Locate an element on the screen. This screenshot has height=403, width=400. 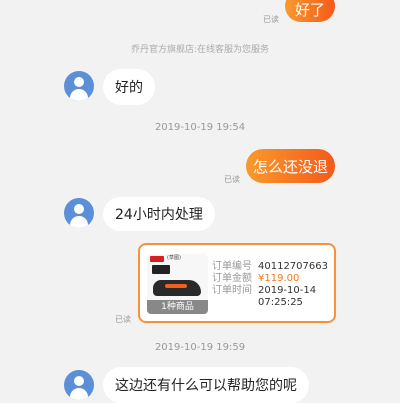
message-text: 这边还有什么可以帮助您的呢 is located at coordinates (206, 386).